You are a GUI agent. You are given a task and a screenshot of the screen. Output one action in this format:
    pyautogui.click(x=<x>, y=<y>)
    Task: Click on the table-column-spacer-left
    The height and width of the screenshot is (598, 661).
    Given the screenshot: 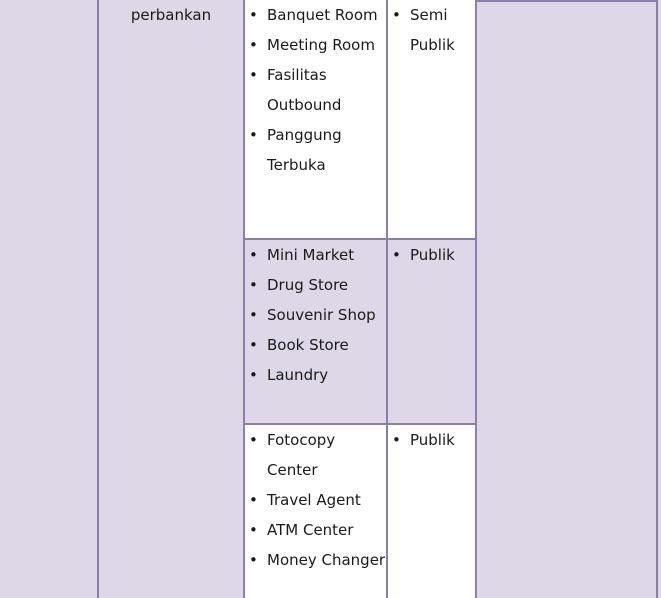 What is the action you would take?
    pyautogui.click(x=49, y=299)
    